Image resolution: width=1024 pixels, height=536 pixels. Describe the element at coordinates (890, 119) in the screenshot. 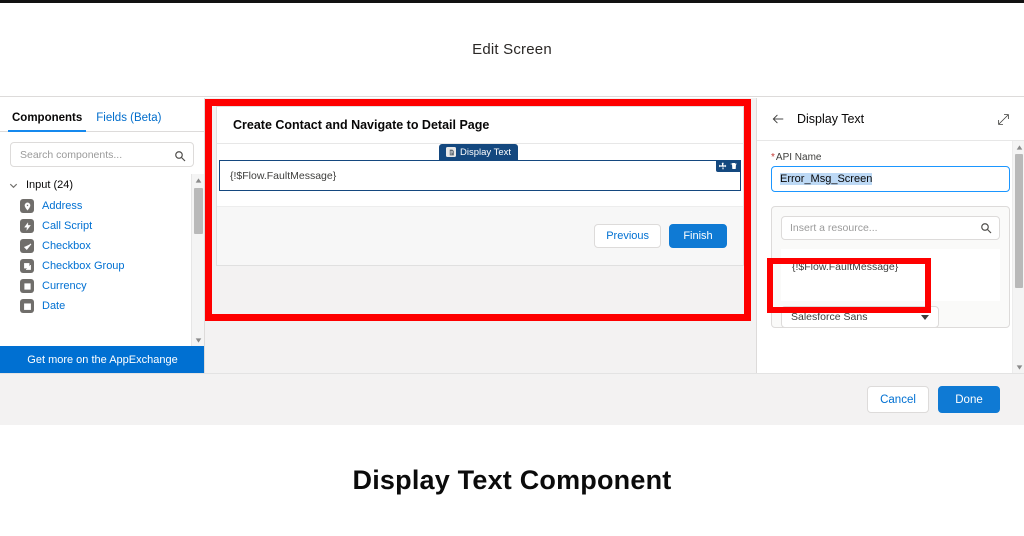

I see `properties-panel-header: Display Text` at that location.